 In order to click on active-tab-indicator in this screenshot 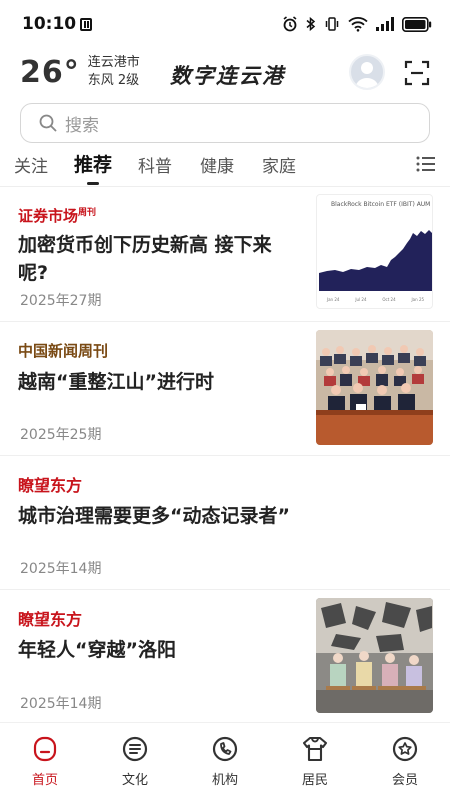, I will do `click(93, 183)`.